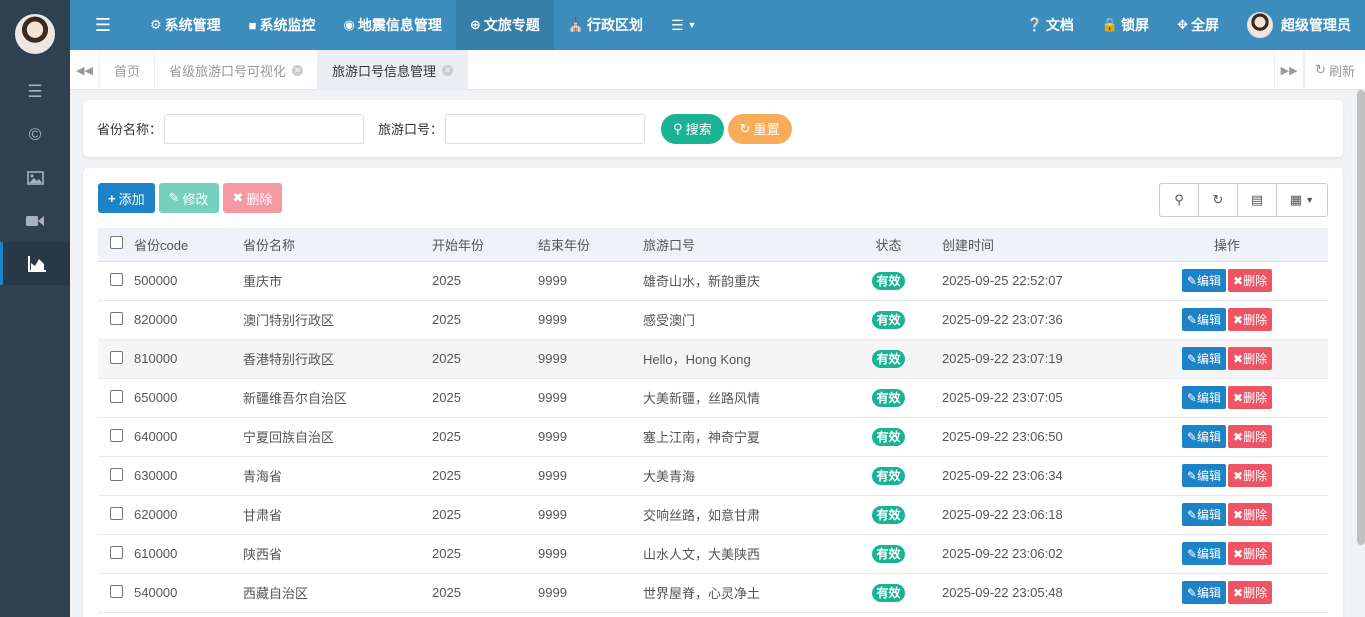  I want to click on cell-created: 2025-09-22 23:06:02, so click(1026, 554).